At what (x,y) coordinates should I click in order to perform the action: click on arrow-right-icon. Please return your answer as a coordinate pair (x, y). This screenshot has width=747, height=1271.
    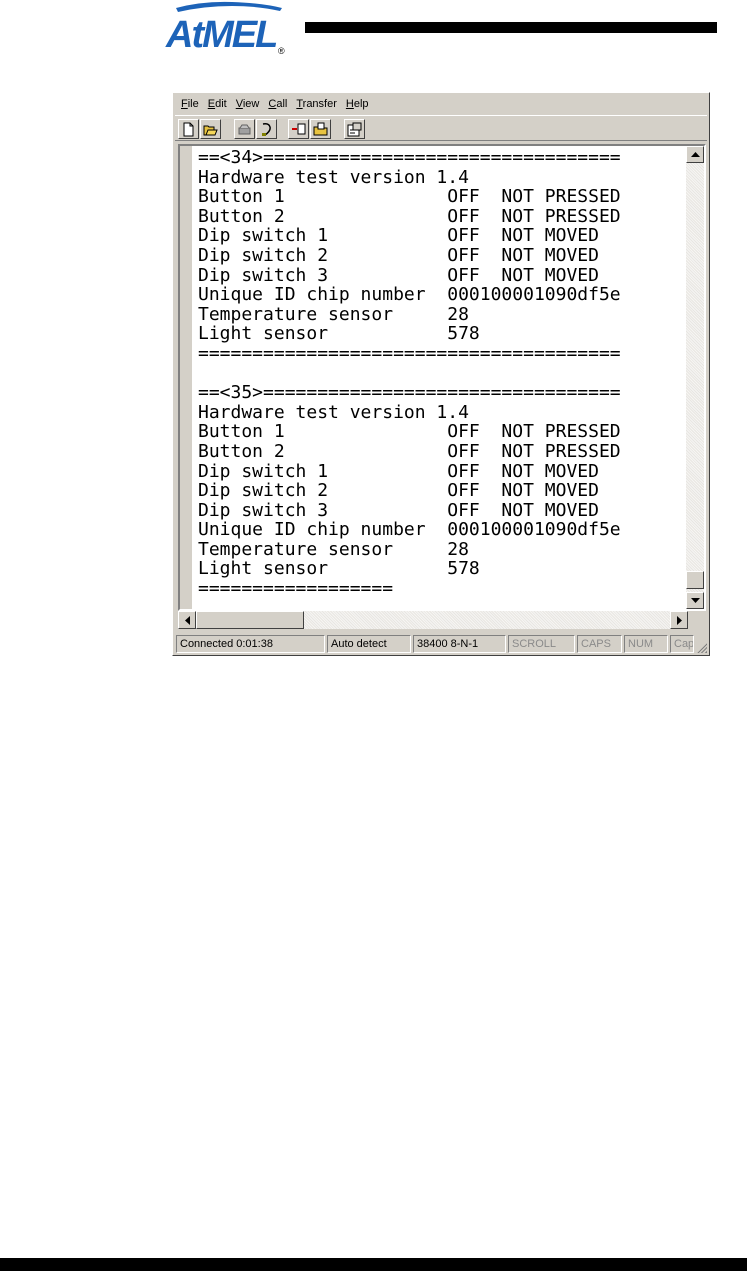
    Looking at the image, I should click on (679, 620).